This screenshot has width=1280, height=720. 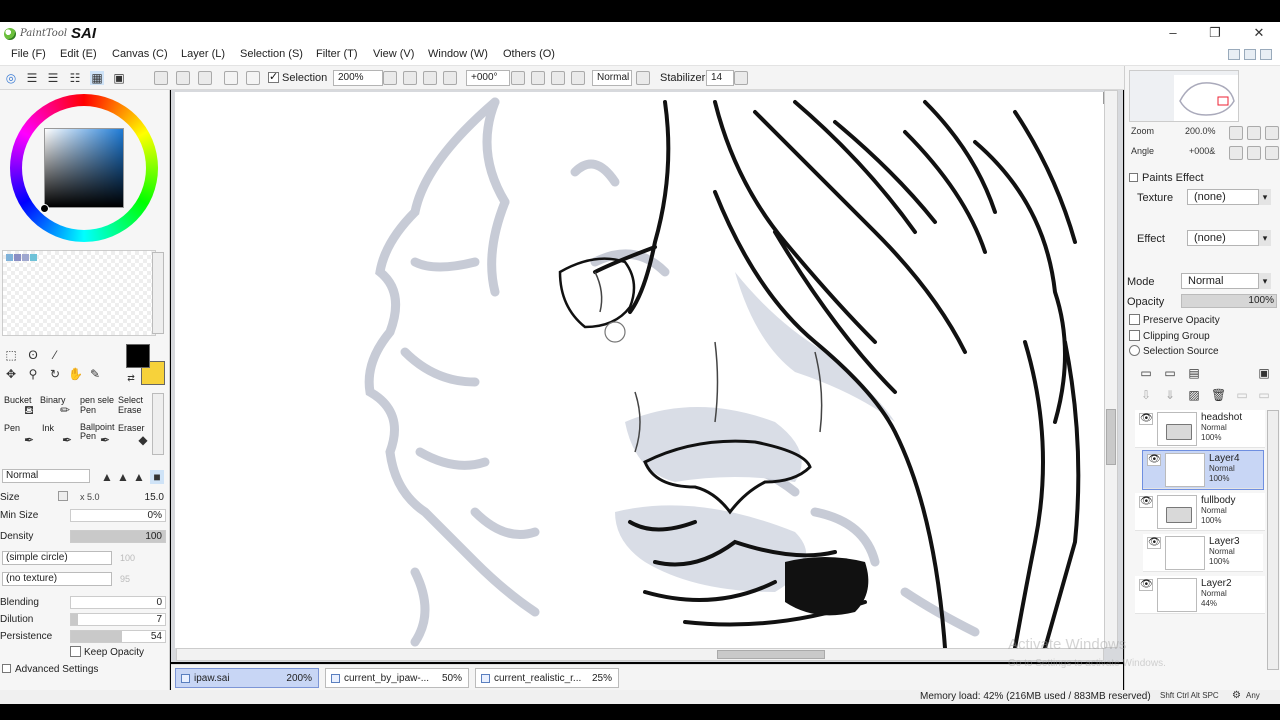 I want to click on new-folder-icon: ▤, so click(x=1194, y=373).